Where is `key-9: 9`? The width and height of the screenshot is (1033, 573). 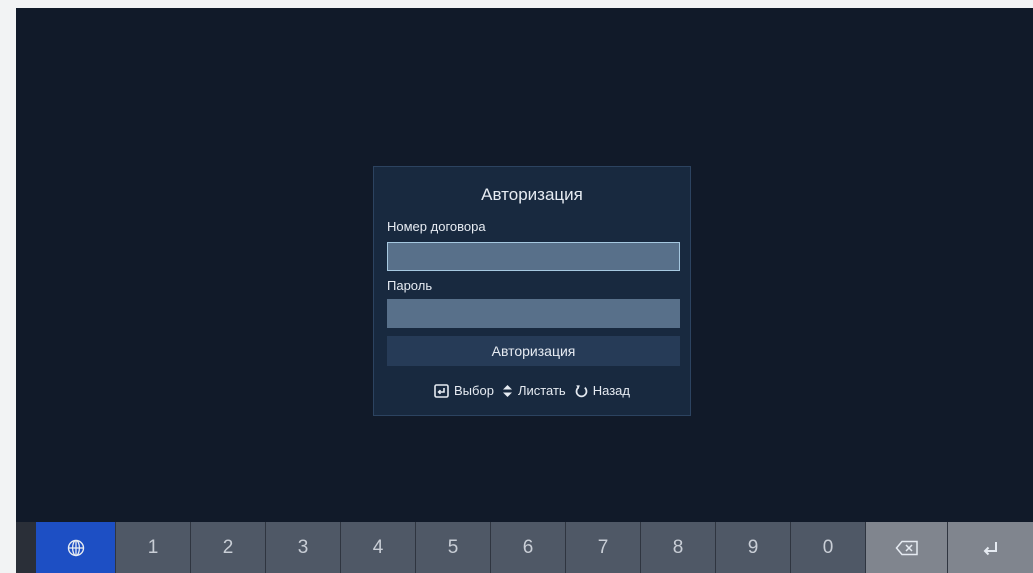
key-9: 9 is located at coordinates (752, 547).